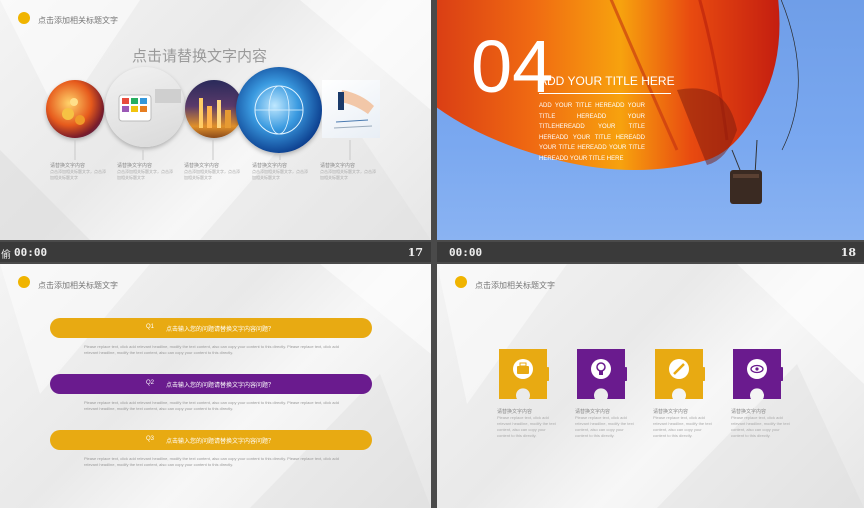 The image size is (864, 508). I want to click on slide-status-bar-18: 00:00 18, so click(650, 252).